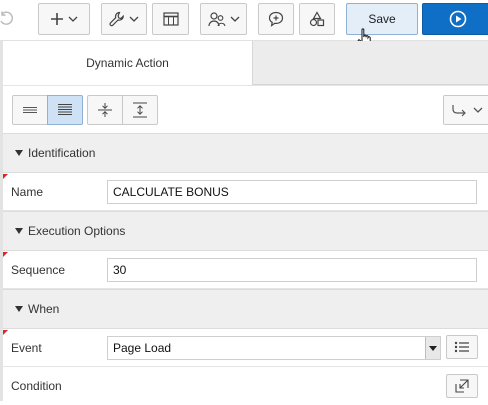 The image size is (488, 405). I want to click on condition-open-dialog-button, so click(462, 386).